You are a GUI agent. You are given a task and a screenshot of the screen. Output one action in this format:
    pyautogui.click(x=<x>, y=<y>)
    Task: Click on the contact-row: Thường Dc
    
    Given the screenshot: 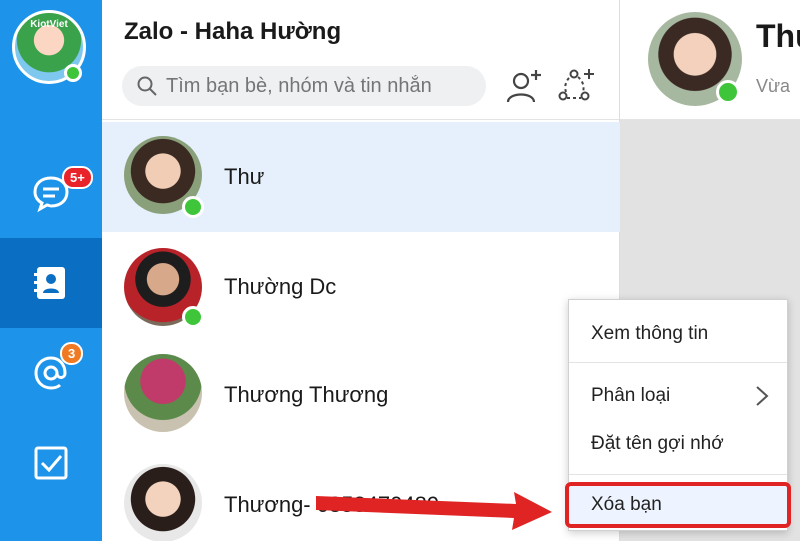 What is the action you would take?
    pyautogui.click(x=361, y=287)
    